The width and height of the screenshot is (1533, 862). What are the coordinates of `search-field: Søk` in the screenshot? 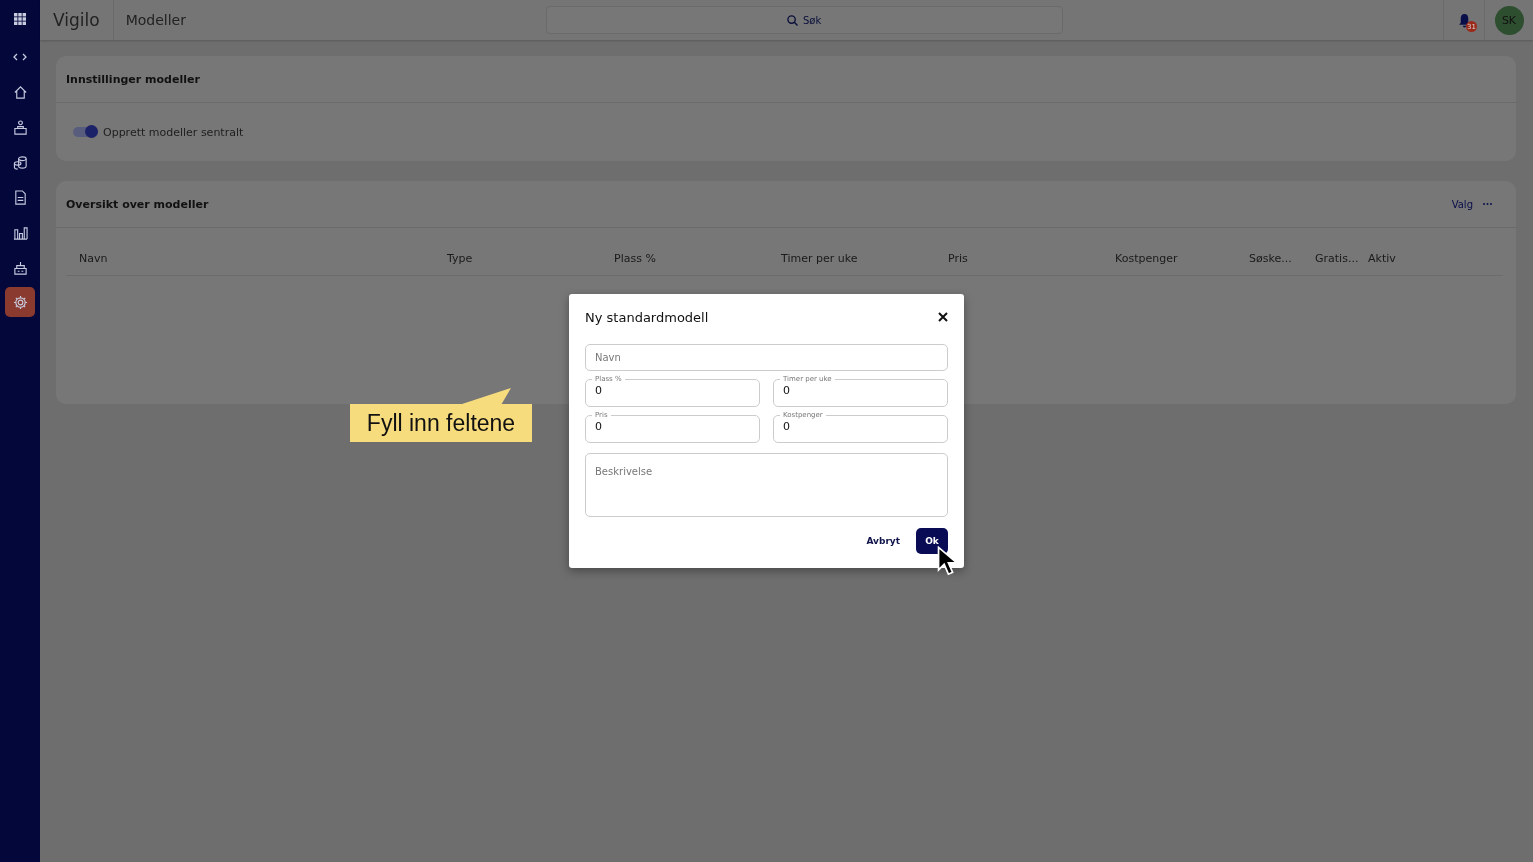 It's located at (804, 20).